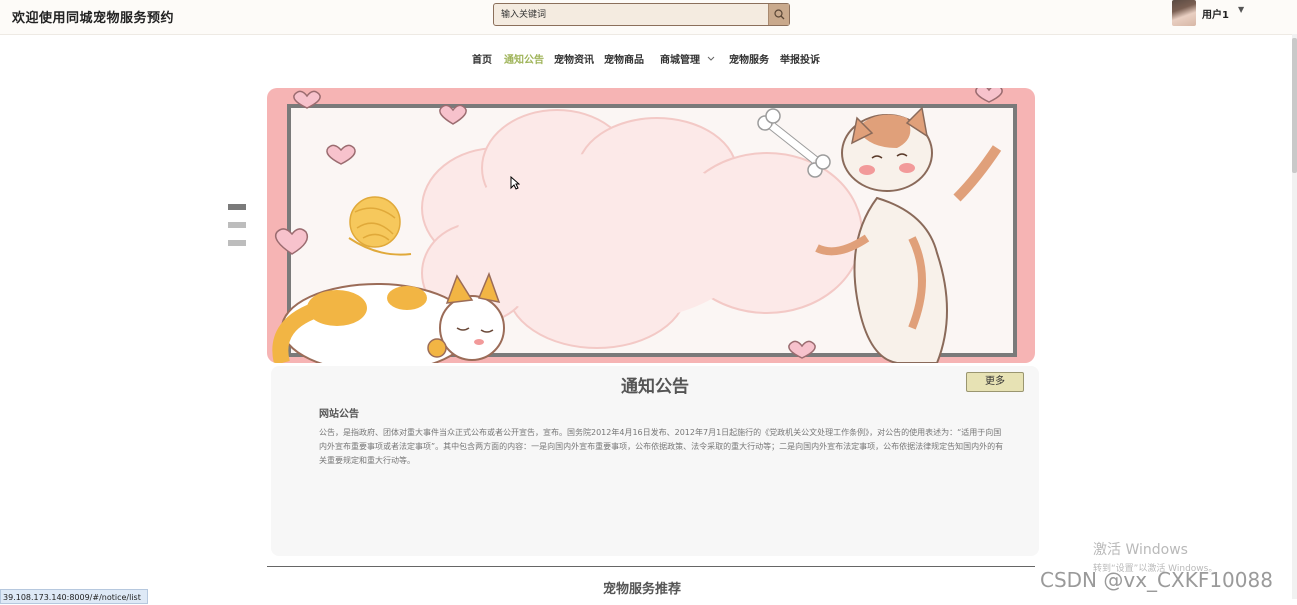 This screenshot has width=1297, height=605. I want to click on search-button, so click(778, 14).